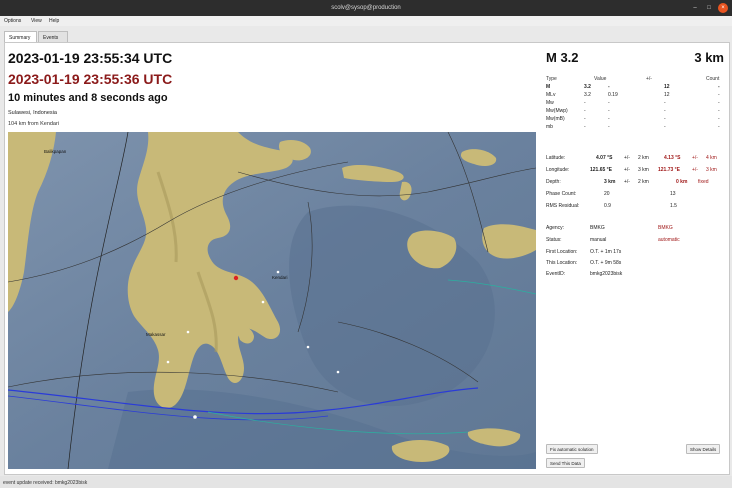  What do you see at coordinates (584, 252) in the screenshot?
I see `first-location-row: First Location: O.T. + 1m 17s` at bounding box center [584, 252].